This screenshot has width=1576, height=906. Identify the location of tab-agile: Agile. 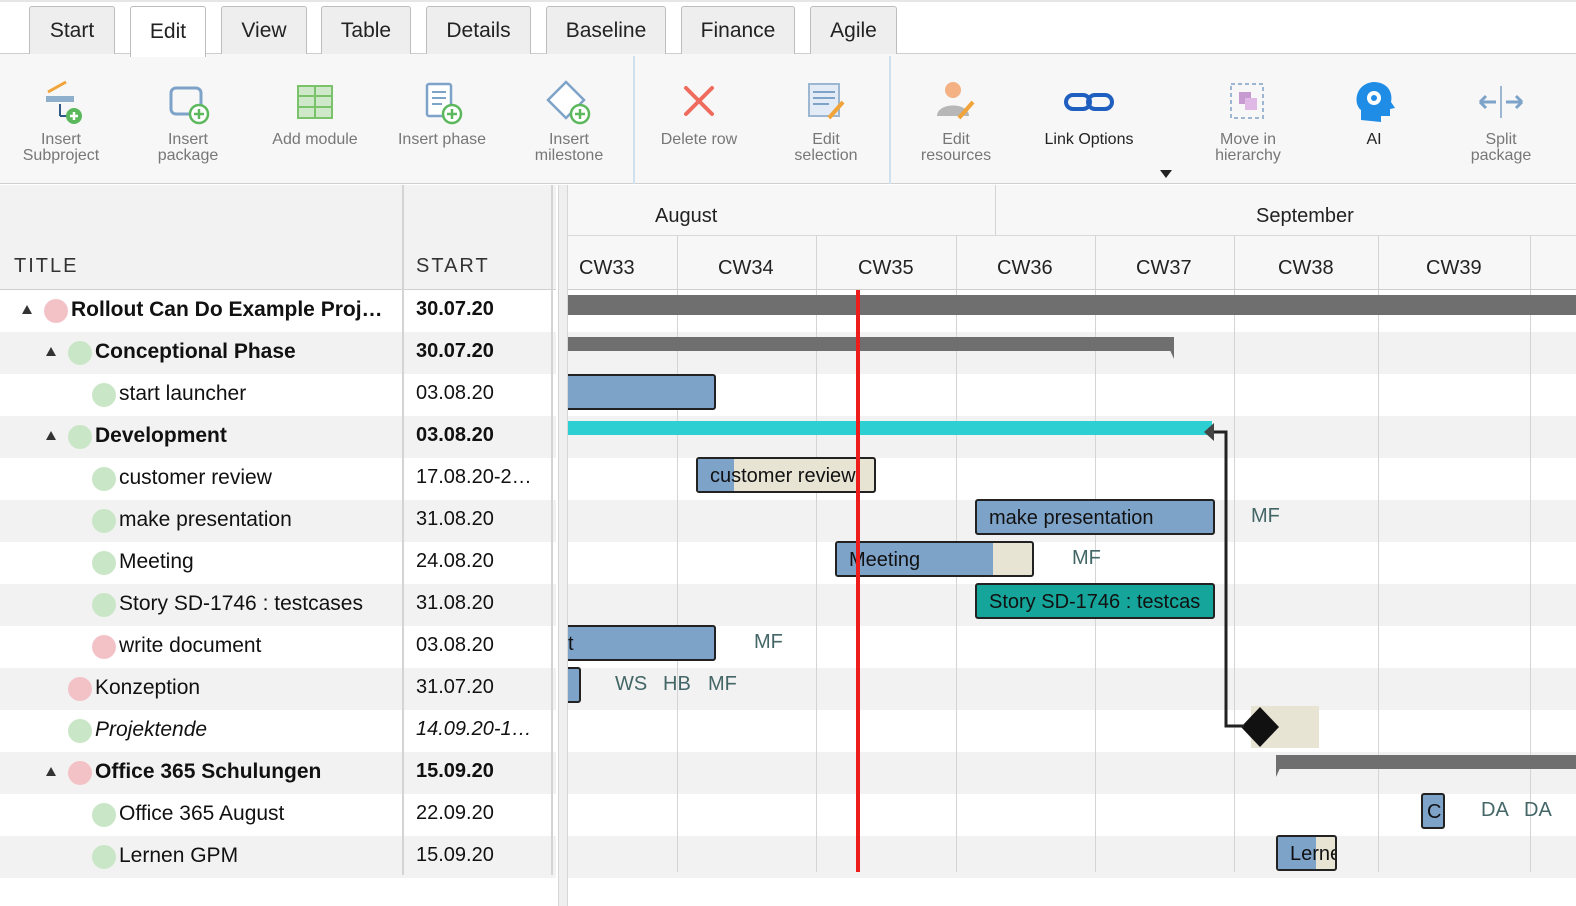
(853, 30).